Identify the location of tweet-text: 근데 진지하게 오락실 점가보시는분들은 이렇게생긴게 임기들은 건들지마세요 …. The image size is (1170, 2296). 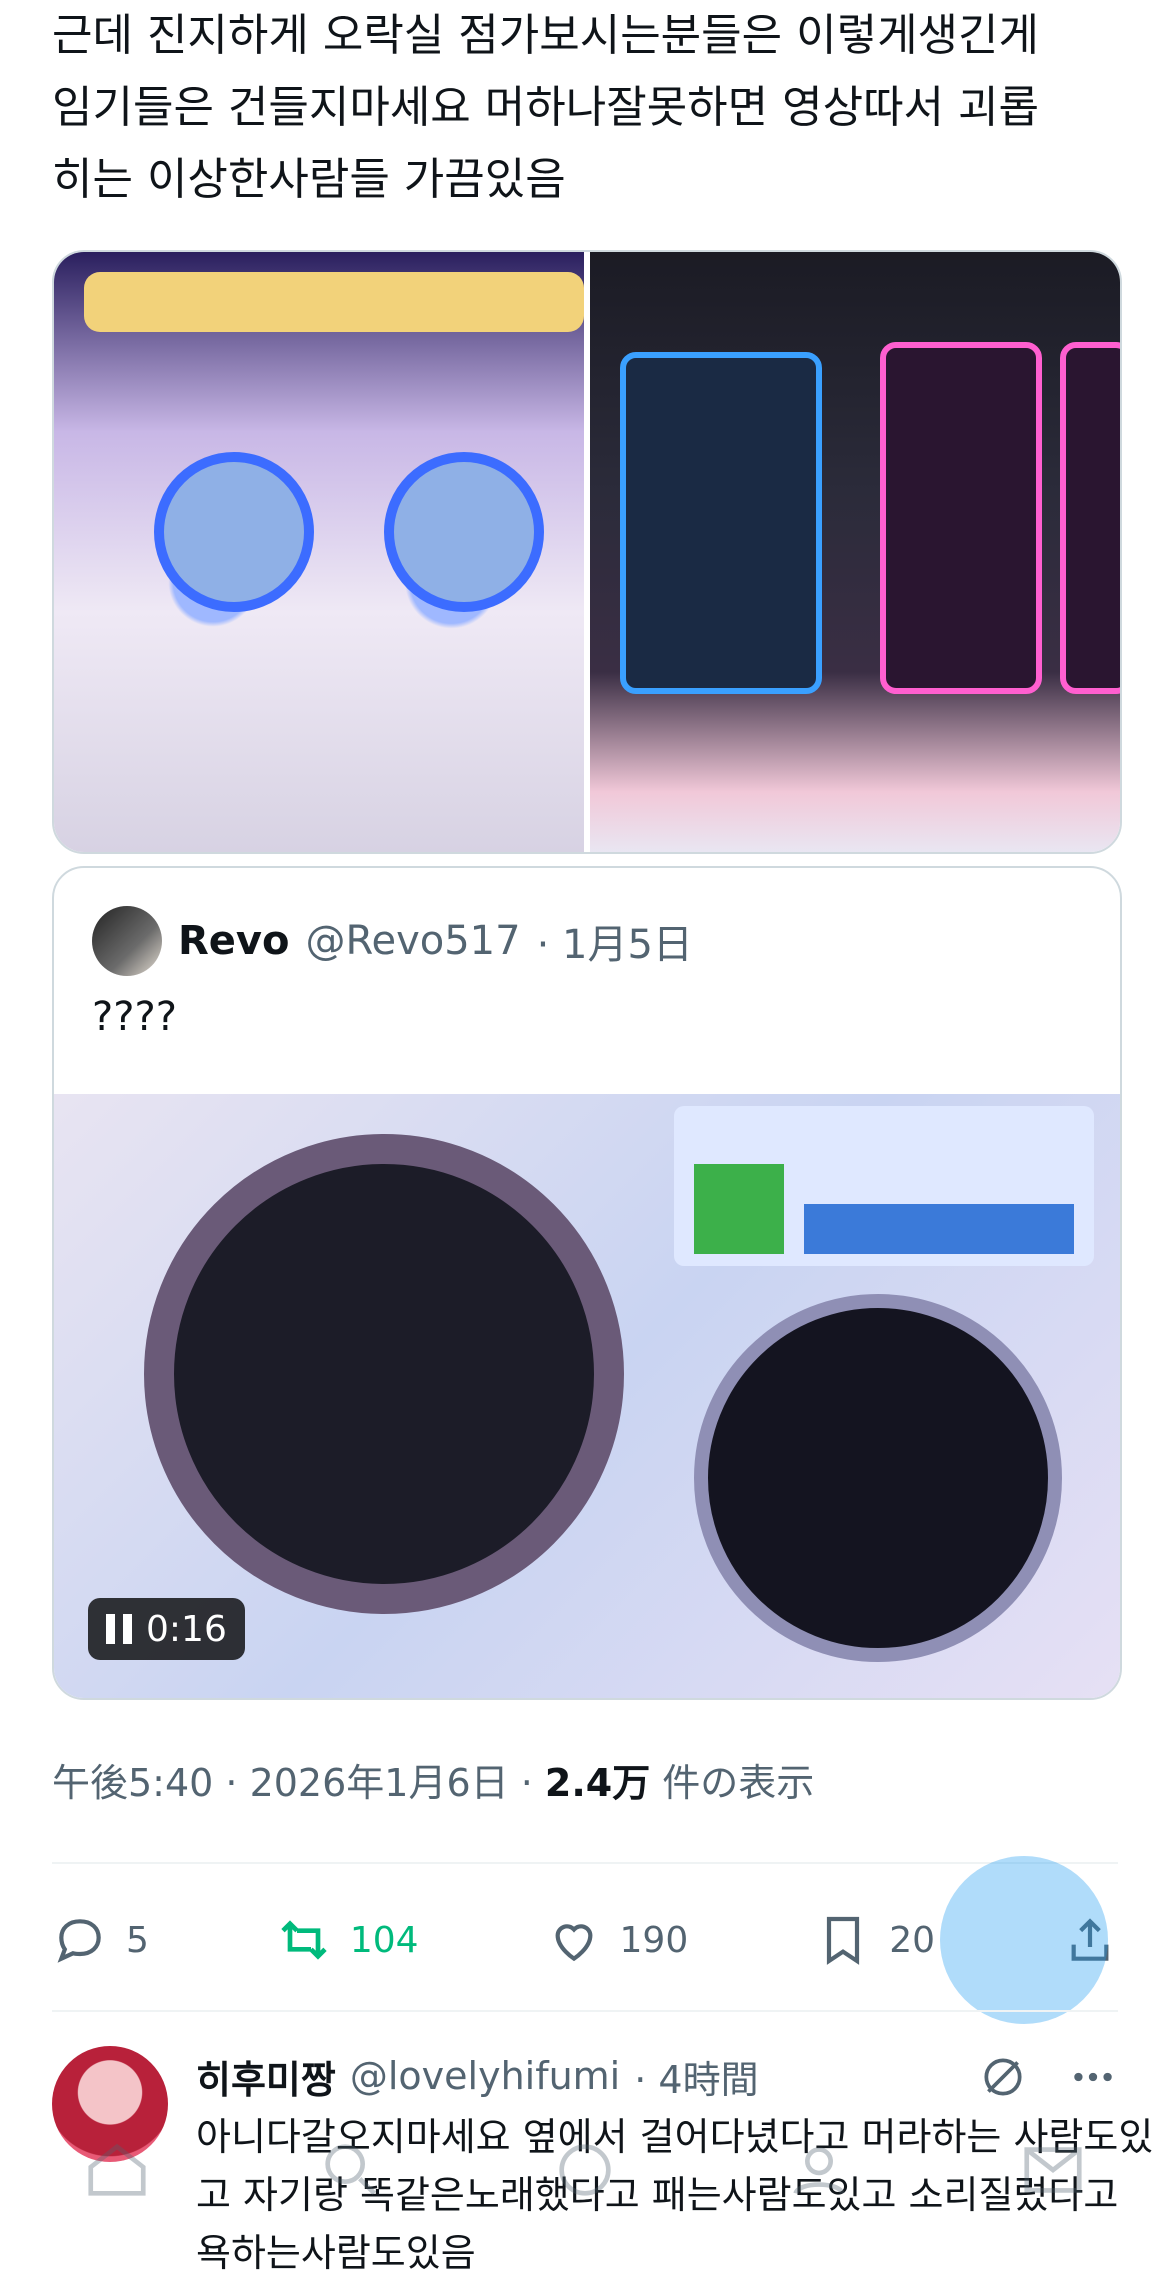
(545, 107).